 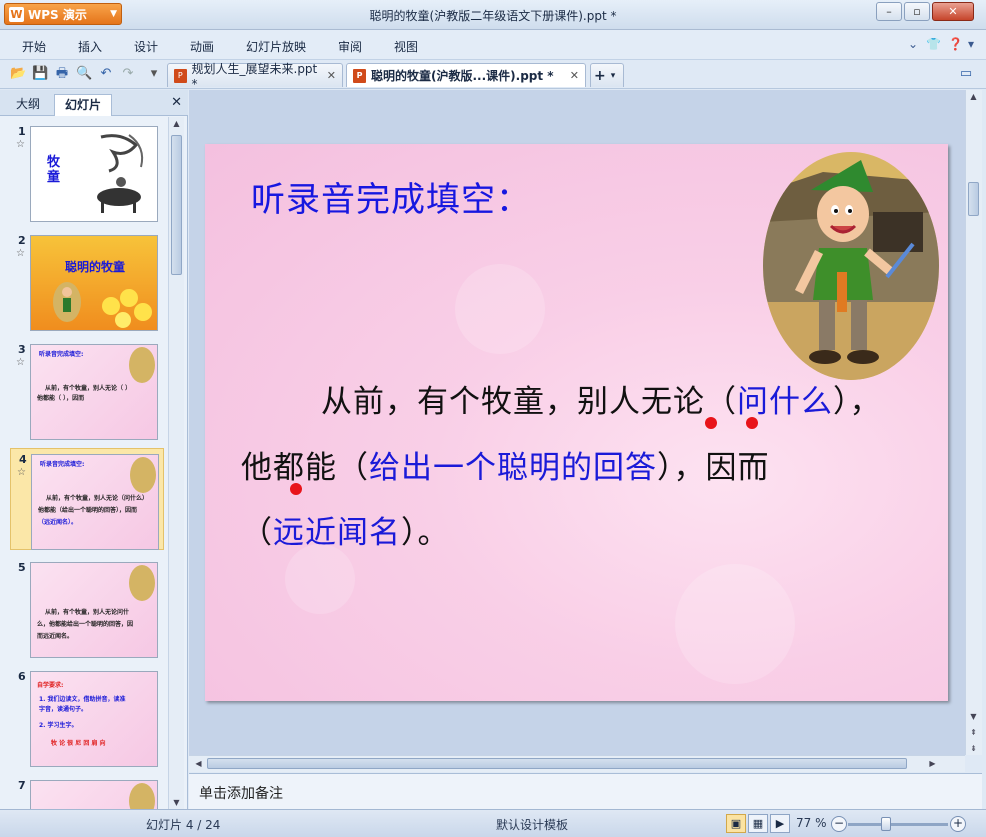 What do you see at coordinates (337, 533) in the screenshot?
I see `fill-answer-3: 远近闻名` at bounding box center [337, 533].